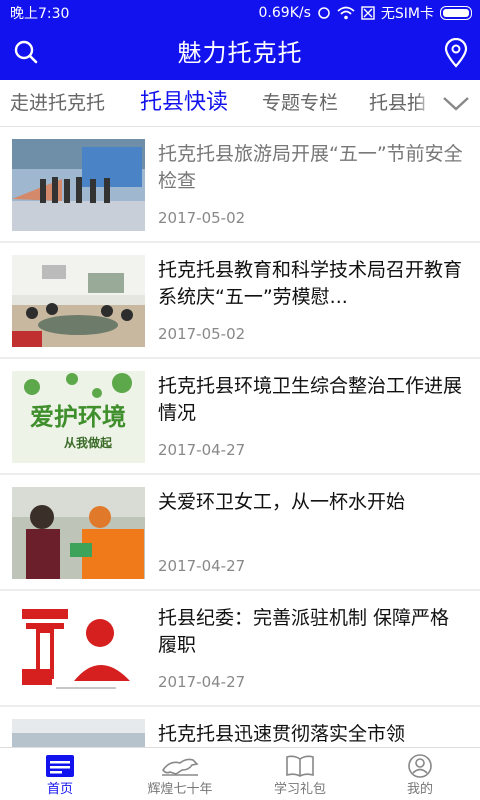 This screenshot has height=800, width=480. I want to click on bottom-nav: 首页 辉煌七十年 学习礼包 我的, so click(240, 773).